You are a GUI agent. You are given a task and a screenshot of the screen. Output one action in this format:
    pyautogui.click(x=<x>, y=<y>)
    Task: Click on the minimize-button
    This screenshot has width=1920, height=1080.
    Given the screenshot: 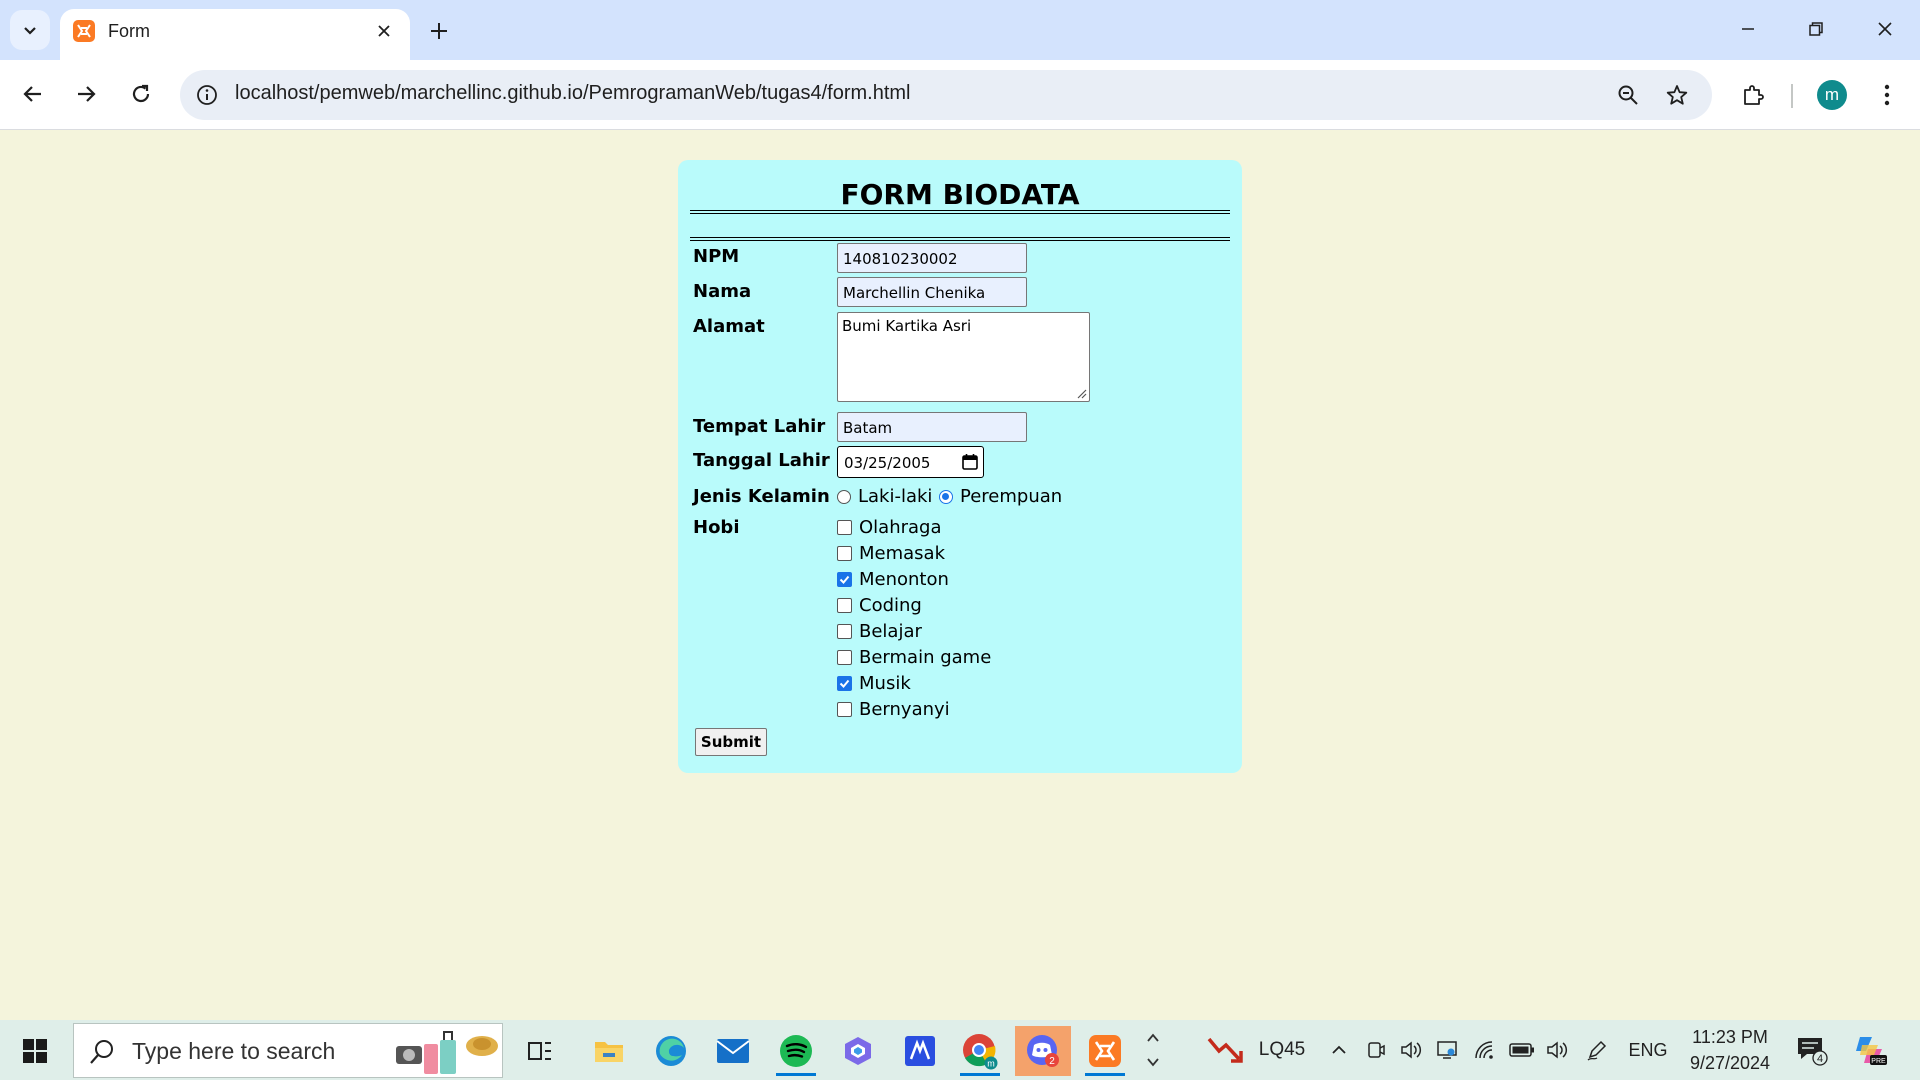 What is the action you would take?
    pyautogui.click(x=1748, y=29)
    